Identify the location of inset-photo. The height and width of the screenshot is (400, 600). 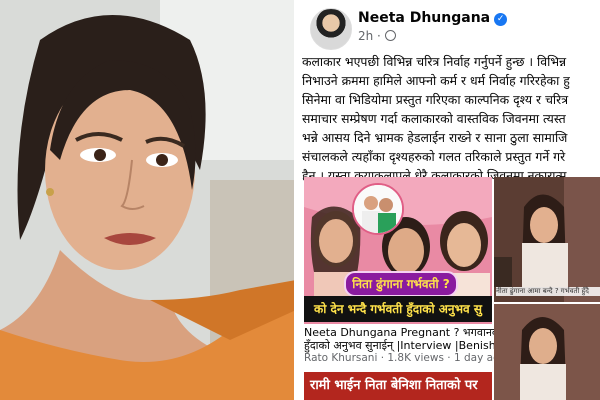
(378, 209).